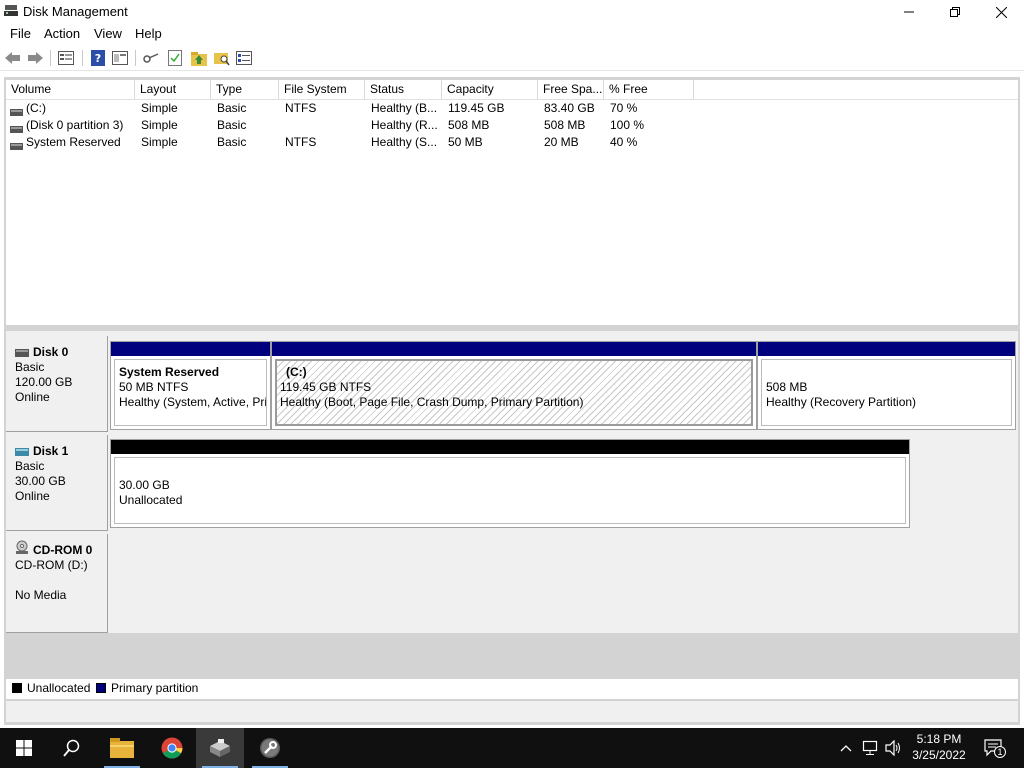 The width and height of the screenshot is (1024, 768). I want to click on disk-name: Disk 0, so click(51, 352).